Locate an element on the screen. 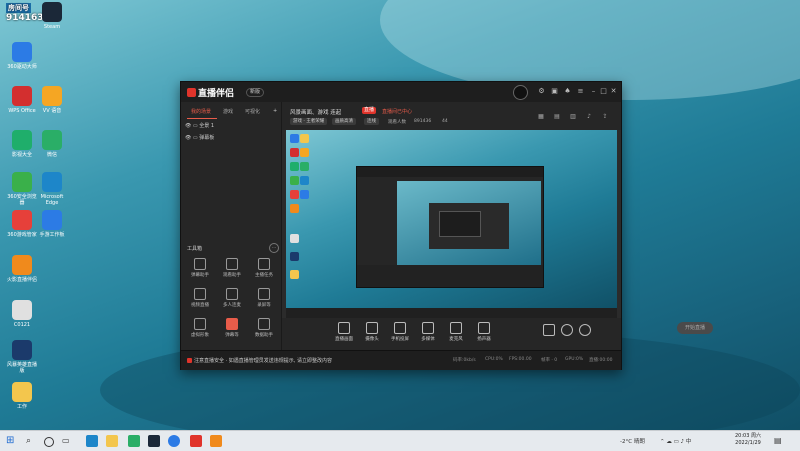 The width and height of the screenshot is (800, 451). tool-item: 录屏等 is located at coordinates (264, 298).